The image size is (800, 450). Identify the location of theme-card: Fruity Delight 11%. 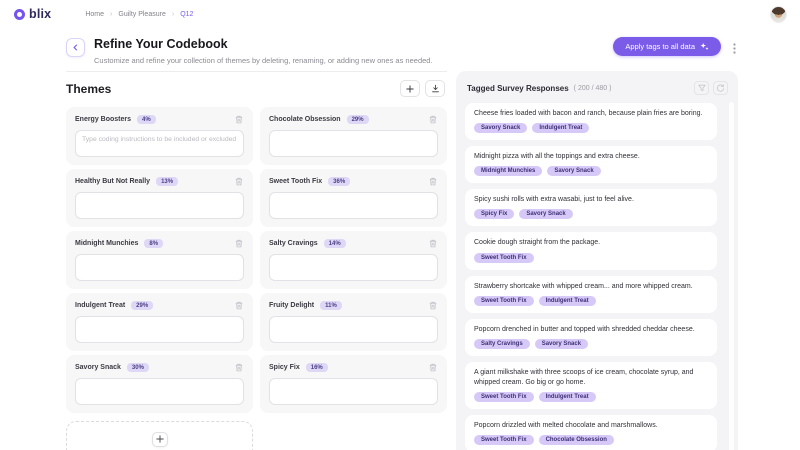
(353, 322).